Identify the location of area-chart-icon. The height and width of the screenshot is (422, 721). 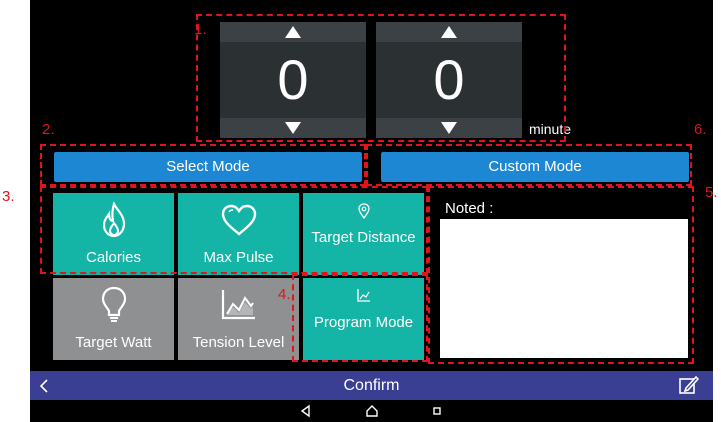
(238, 305).